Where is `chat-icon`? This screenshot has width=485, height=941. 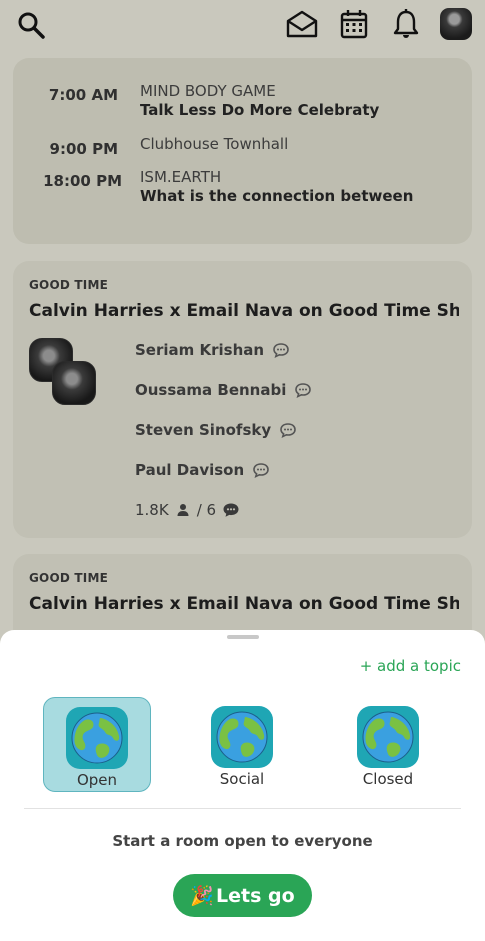
chat-icon is located at coordinates (231, 510).